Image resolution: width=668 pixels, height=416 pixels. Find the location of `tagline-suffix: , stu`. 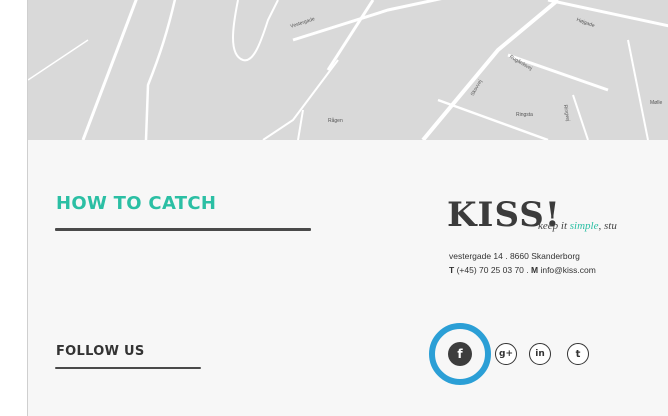

tagline-suffix: , stu is located at coordinates (607, 226).